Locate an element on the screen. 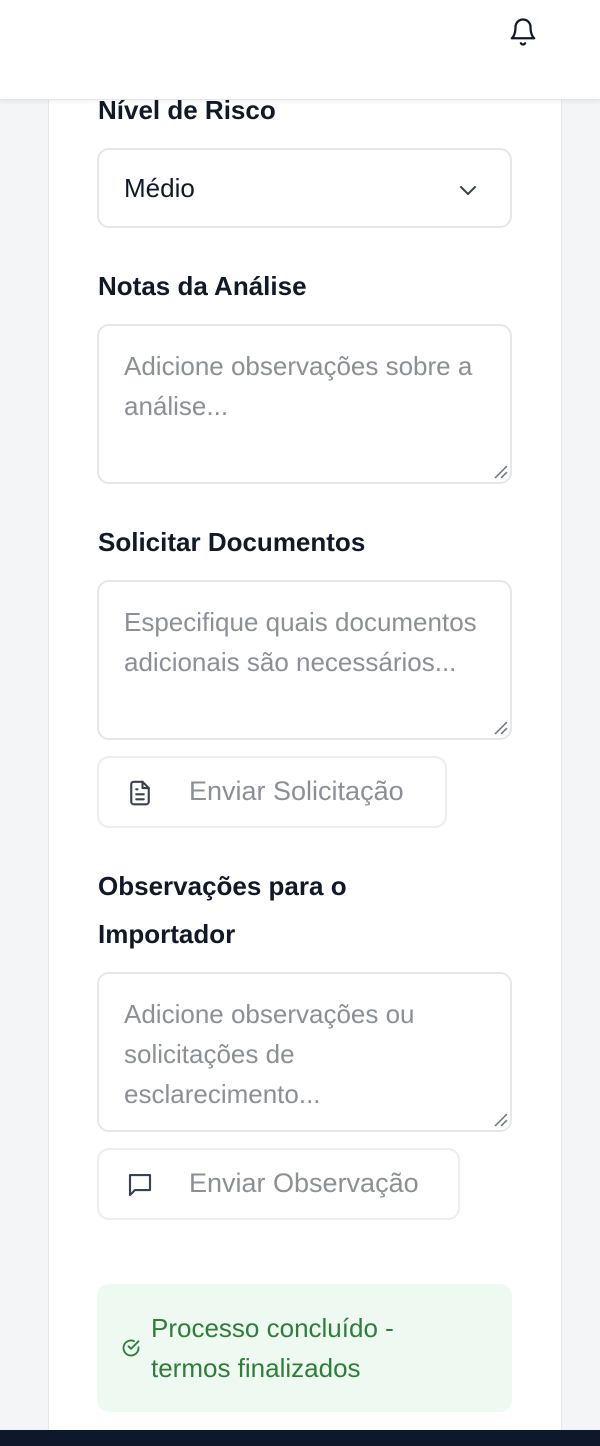 The width and height of the screenshot is (600, 1446). check-circle-icon is located at coordinates (131, 1350).